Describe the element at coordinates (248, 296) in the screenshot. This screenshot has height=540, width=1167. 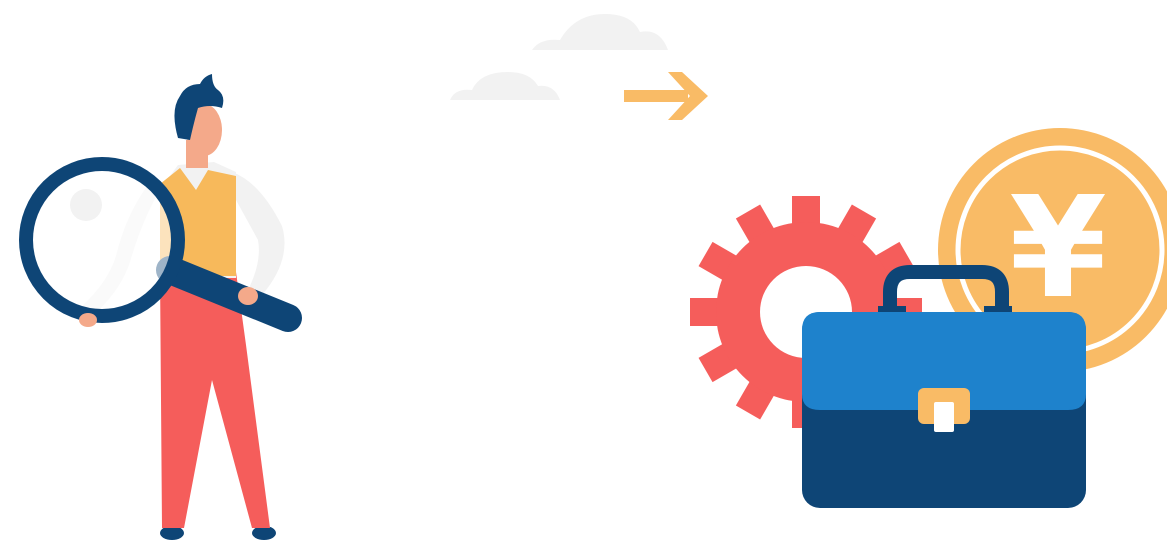
I see `right-hand` at that location.